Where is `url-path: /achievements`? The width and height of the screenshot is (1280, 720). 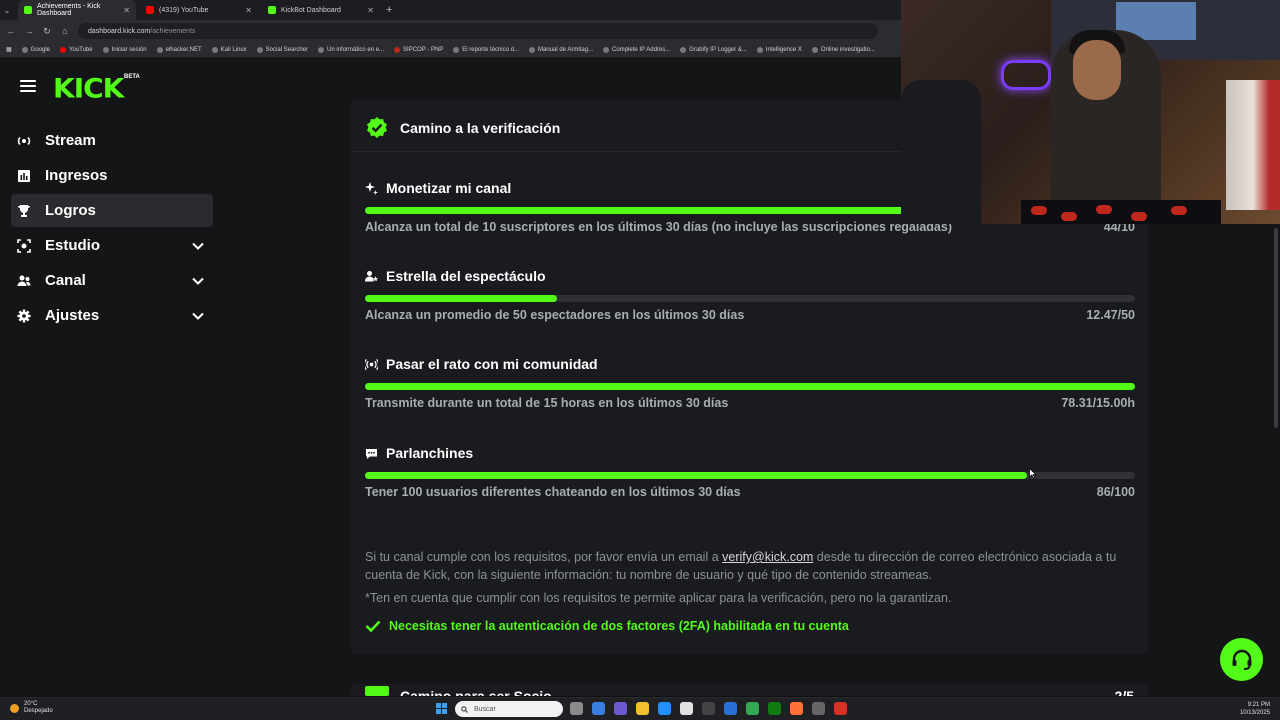
url-path: /achievements is located at coordinates (173, 31).